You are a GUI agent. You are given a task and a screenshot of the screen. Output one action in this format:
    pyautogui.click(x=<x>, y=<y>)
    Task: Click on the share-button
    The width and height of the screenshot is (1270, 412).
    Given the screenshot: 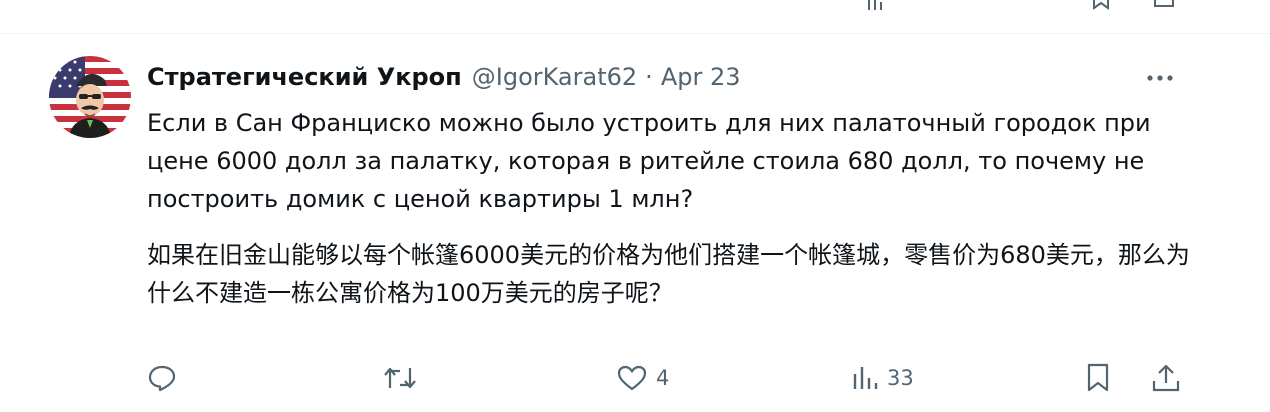 What is the action you would take?
    pyautogui.click(x=1166, y=378)
    